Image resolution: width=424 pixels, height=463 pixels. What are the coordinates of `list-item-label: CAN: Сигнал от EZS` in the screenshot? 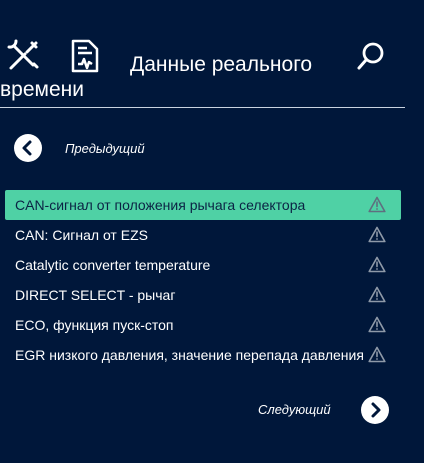 It's located at (81, 235).